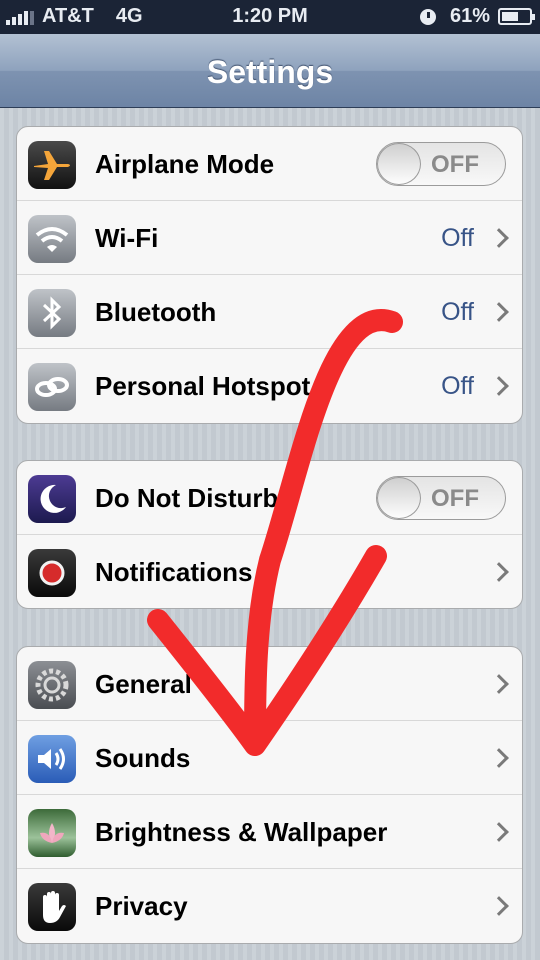 This screenshot has height=960, width=540. I want to click on row-brightness-wallpaper: Brightness & Wallpaper, so click(269, 832).